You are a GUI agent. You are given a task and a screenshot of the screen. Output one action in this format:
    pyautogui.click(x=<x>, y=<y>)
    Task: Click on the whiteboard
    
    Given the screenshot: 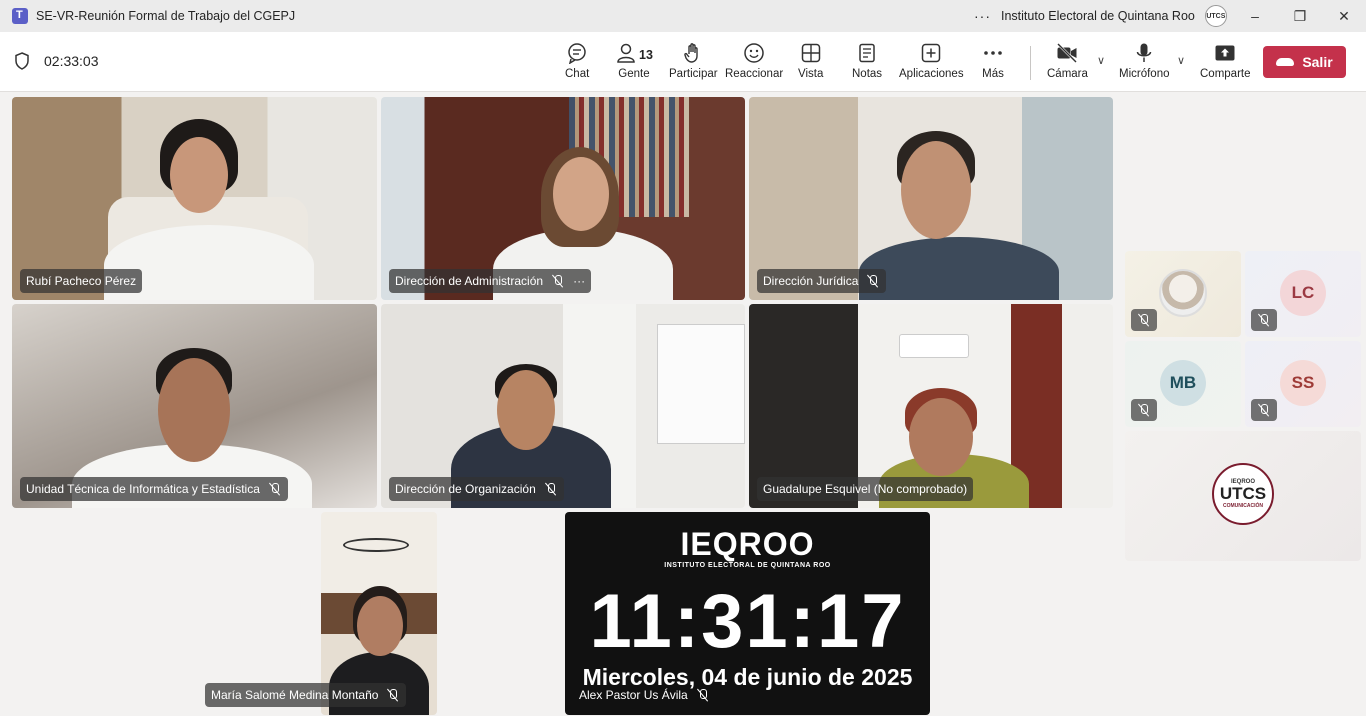 What is the action you would take?
    pyautogui.click(x=701, y=384)
    